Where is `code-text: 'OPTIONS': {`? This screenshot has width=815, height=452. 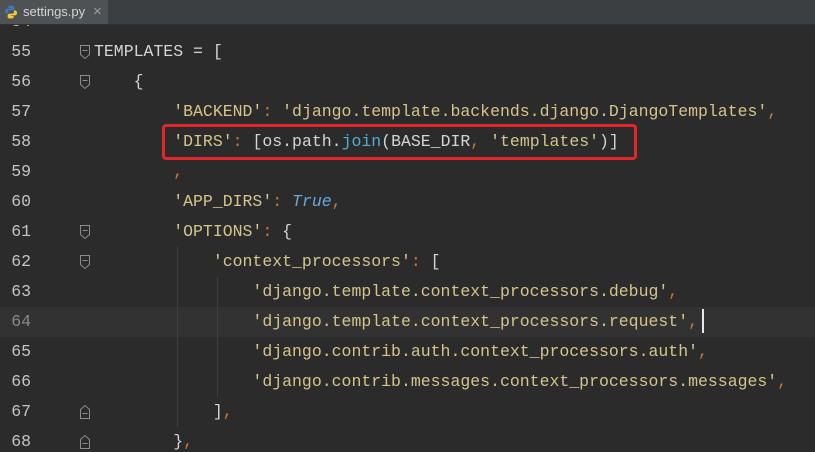 code-text: 'OPTIONS': { is located at coordinates (193, 232).